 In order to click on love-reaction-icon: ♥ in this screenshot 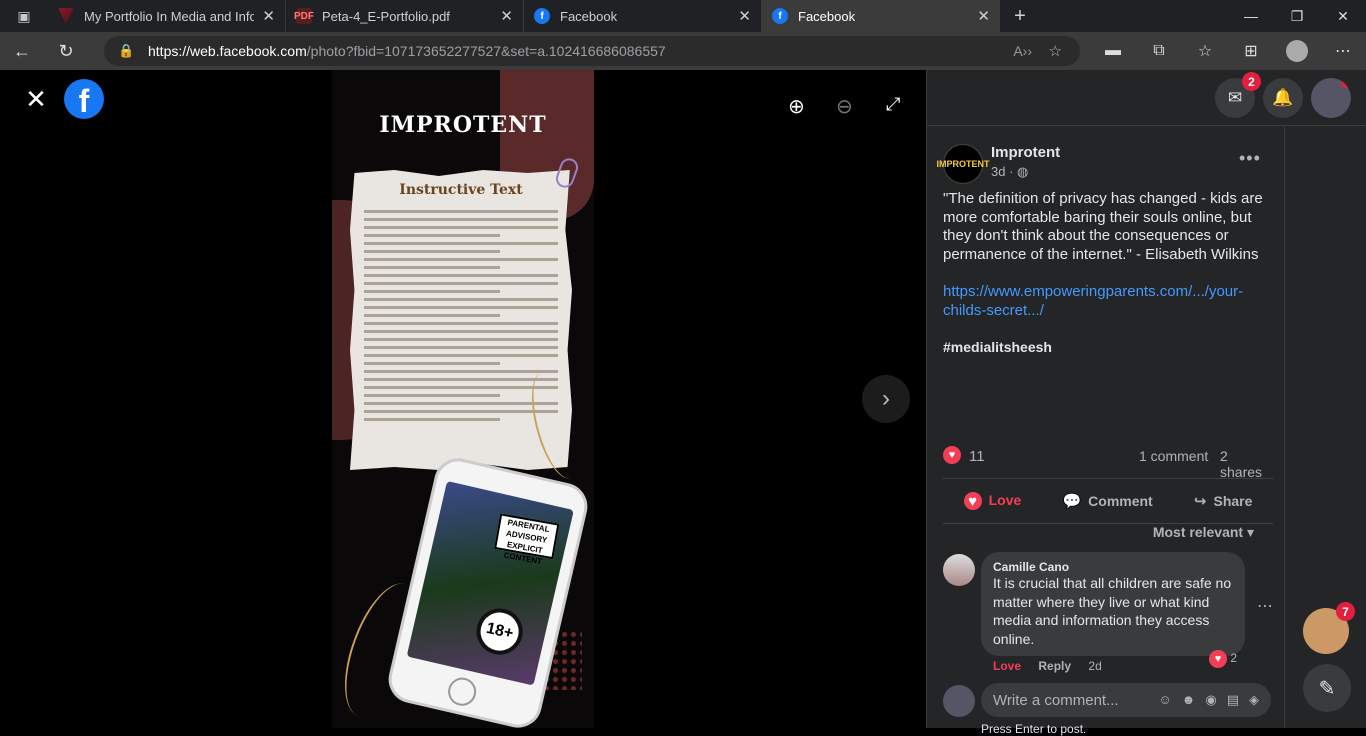, I will do `click(952, 455)`.